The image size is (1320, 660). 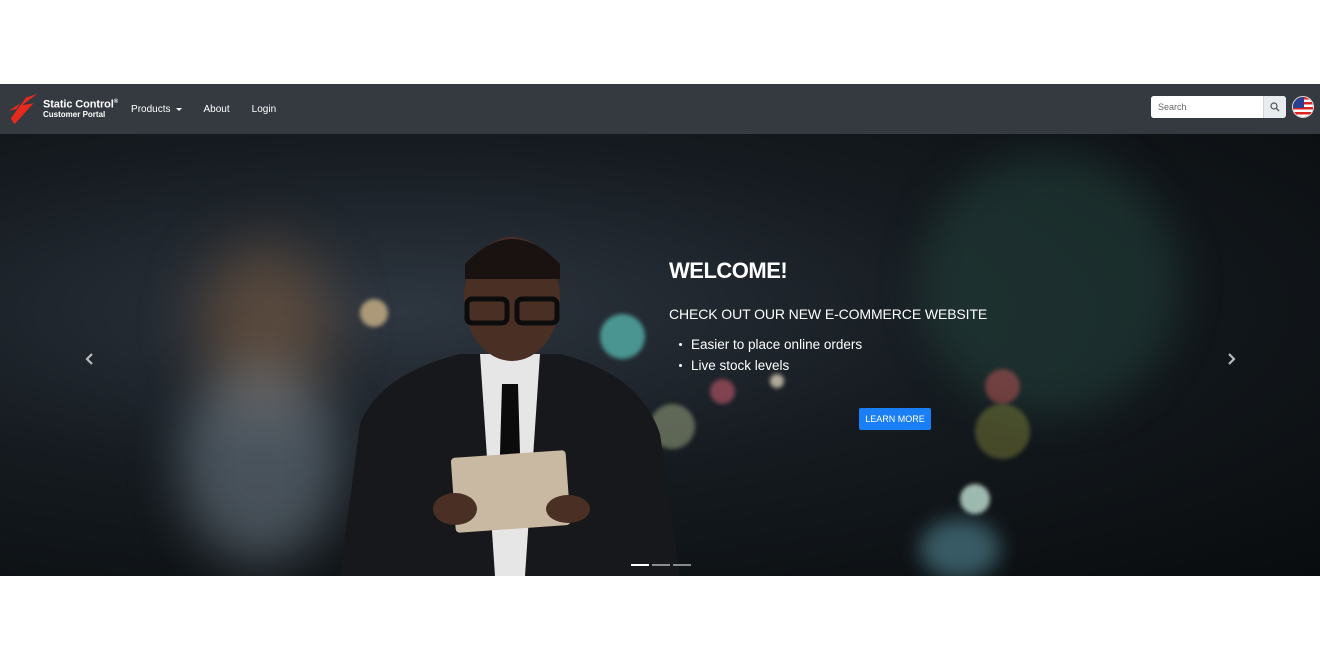 I want to click on nav-about-link: About, so click(x=217, y=109).